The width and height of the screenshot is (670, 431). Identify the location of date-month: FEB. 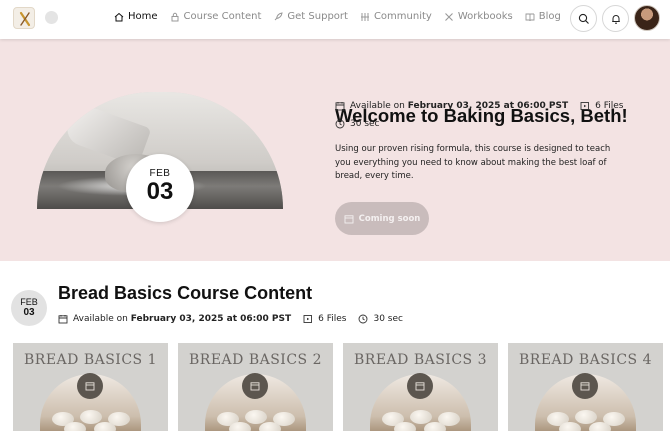
(29, 302).